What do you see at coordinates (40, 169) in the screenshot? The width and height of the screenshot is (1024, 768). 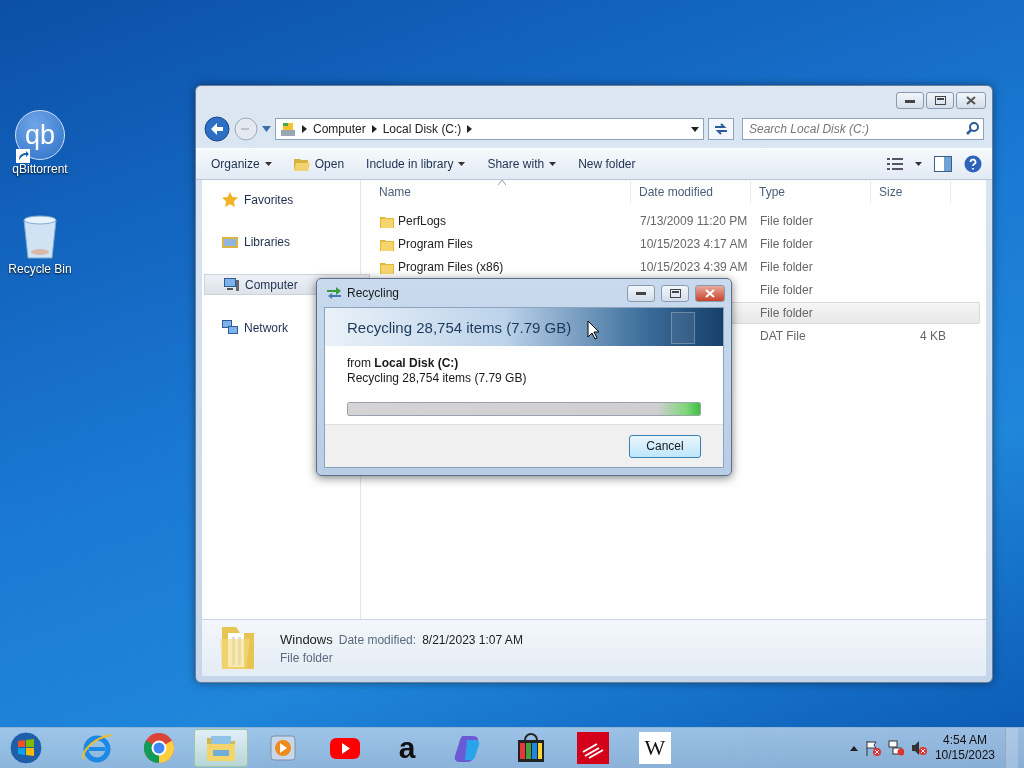 I see `icon-label: qBittorrent` at bounding box center [40, 169].